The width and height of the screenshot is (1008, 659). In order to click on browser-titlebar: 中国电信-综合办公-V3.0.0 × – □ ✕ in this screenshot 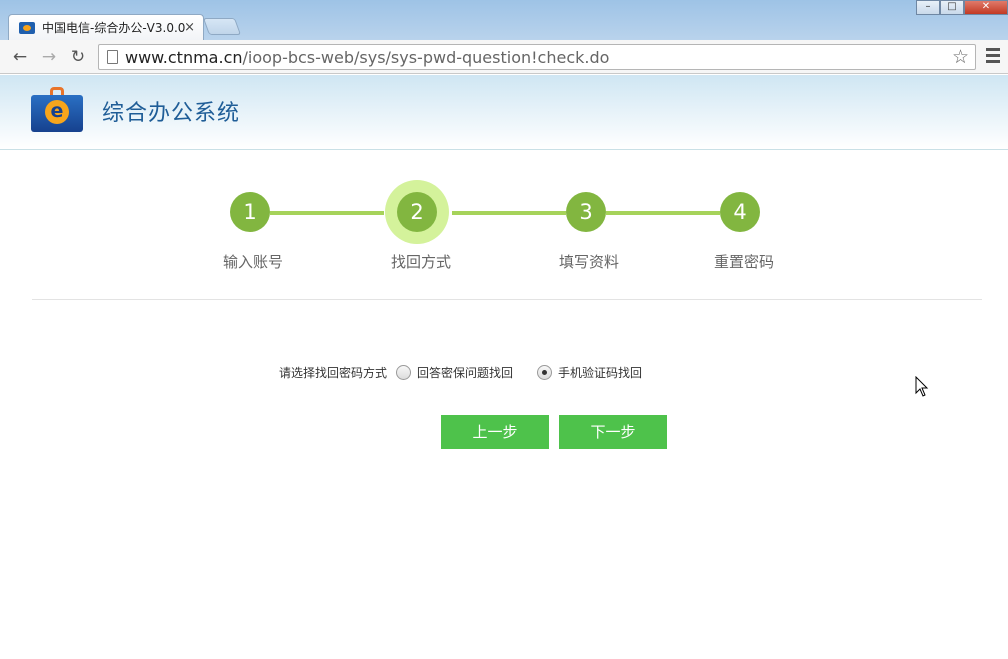, I will do `click(504, 20)`.